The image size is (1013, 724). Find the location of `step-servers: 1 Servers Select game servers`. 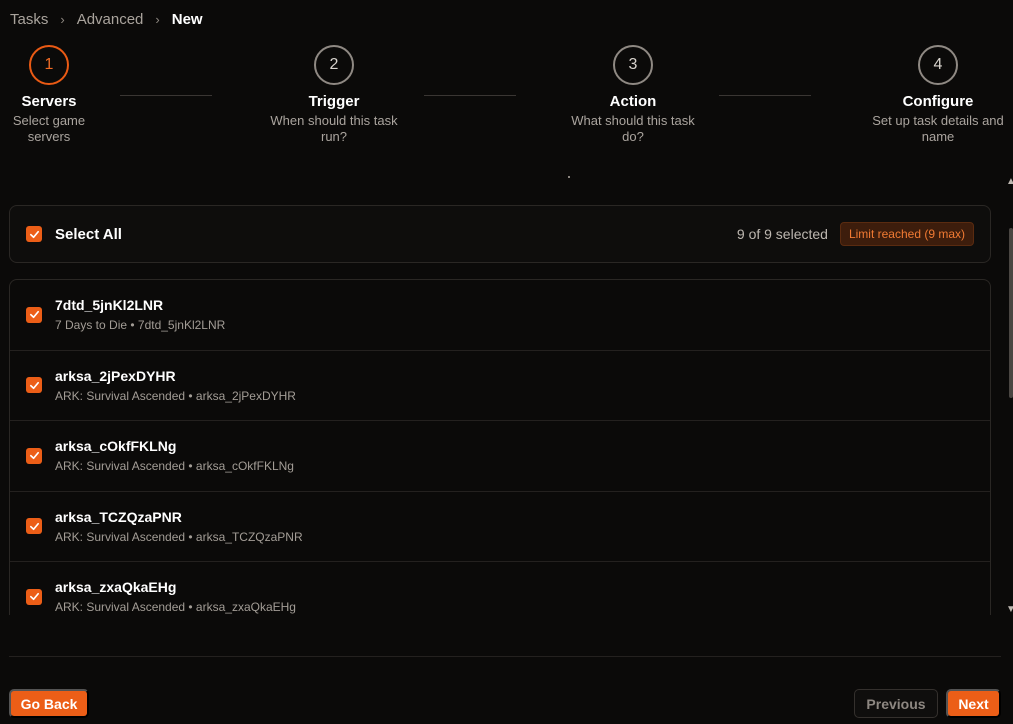

step-servers: 1 Servers Select game servers is located at coordinates (59, 95).